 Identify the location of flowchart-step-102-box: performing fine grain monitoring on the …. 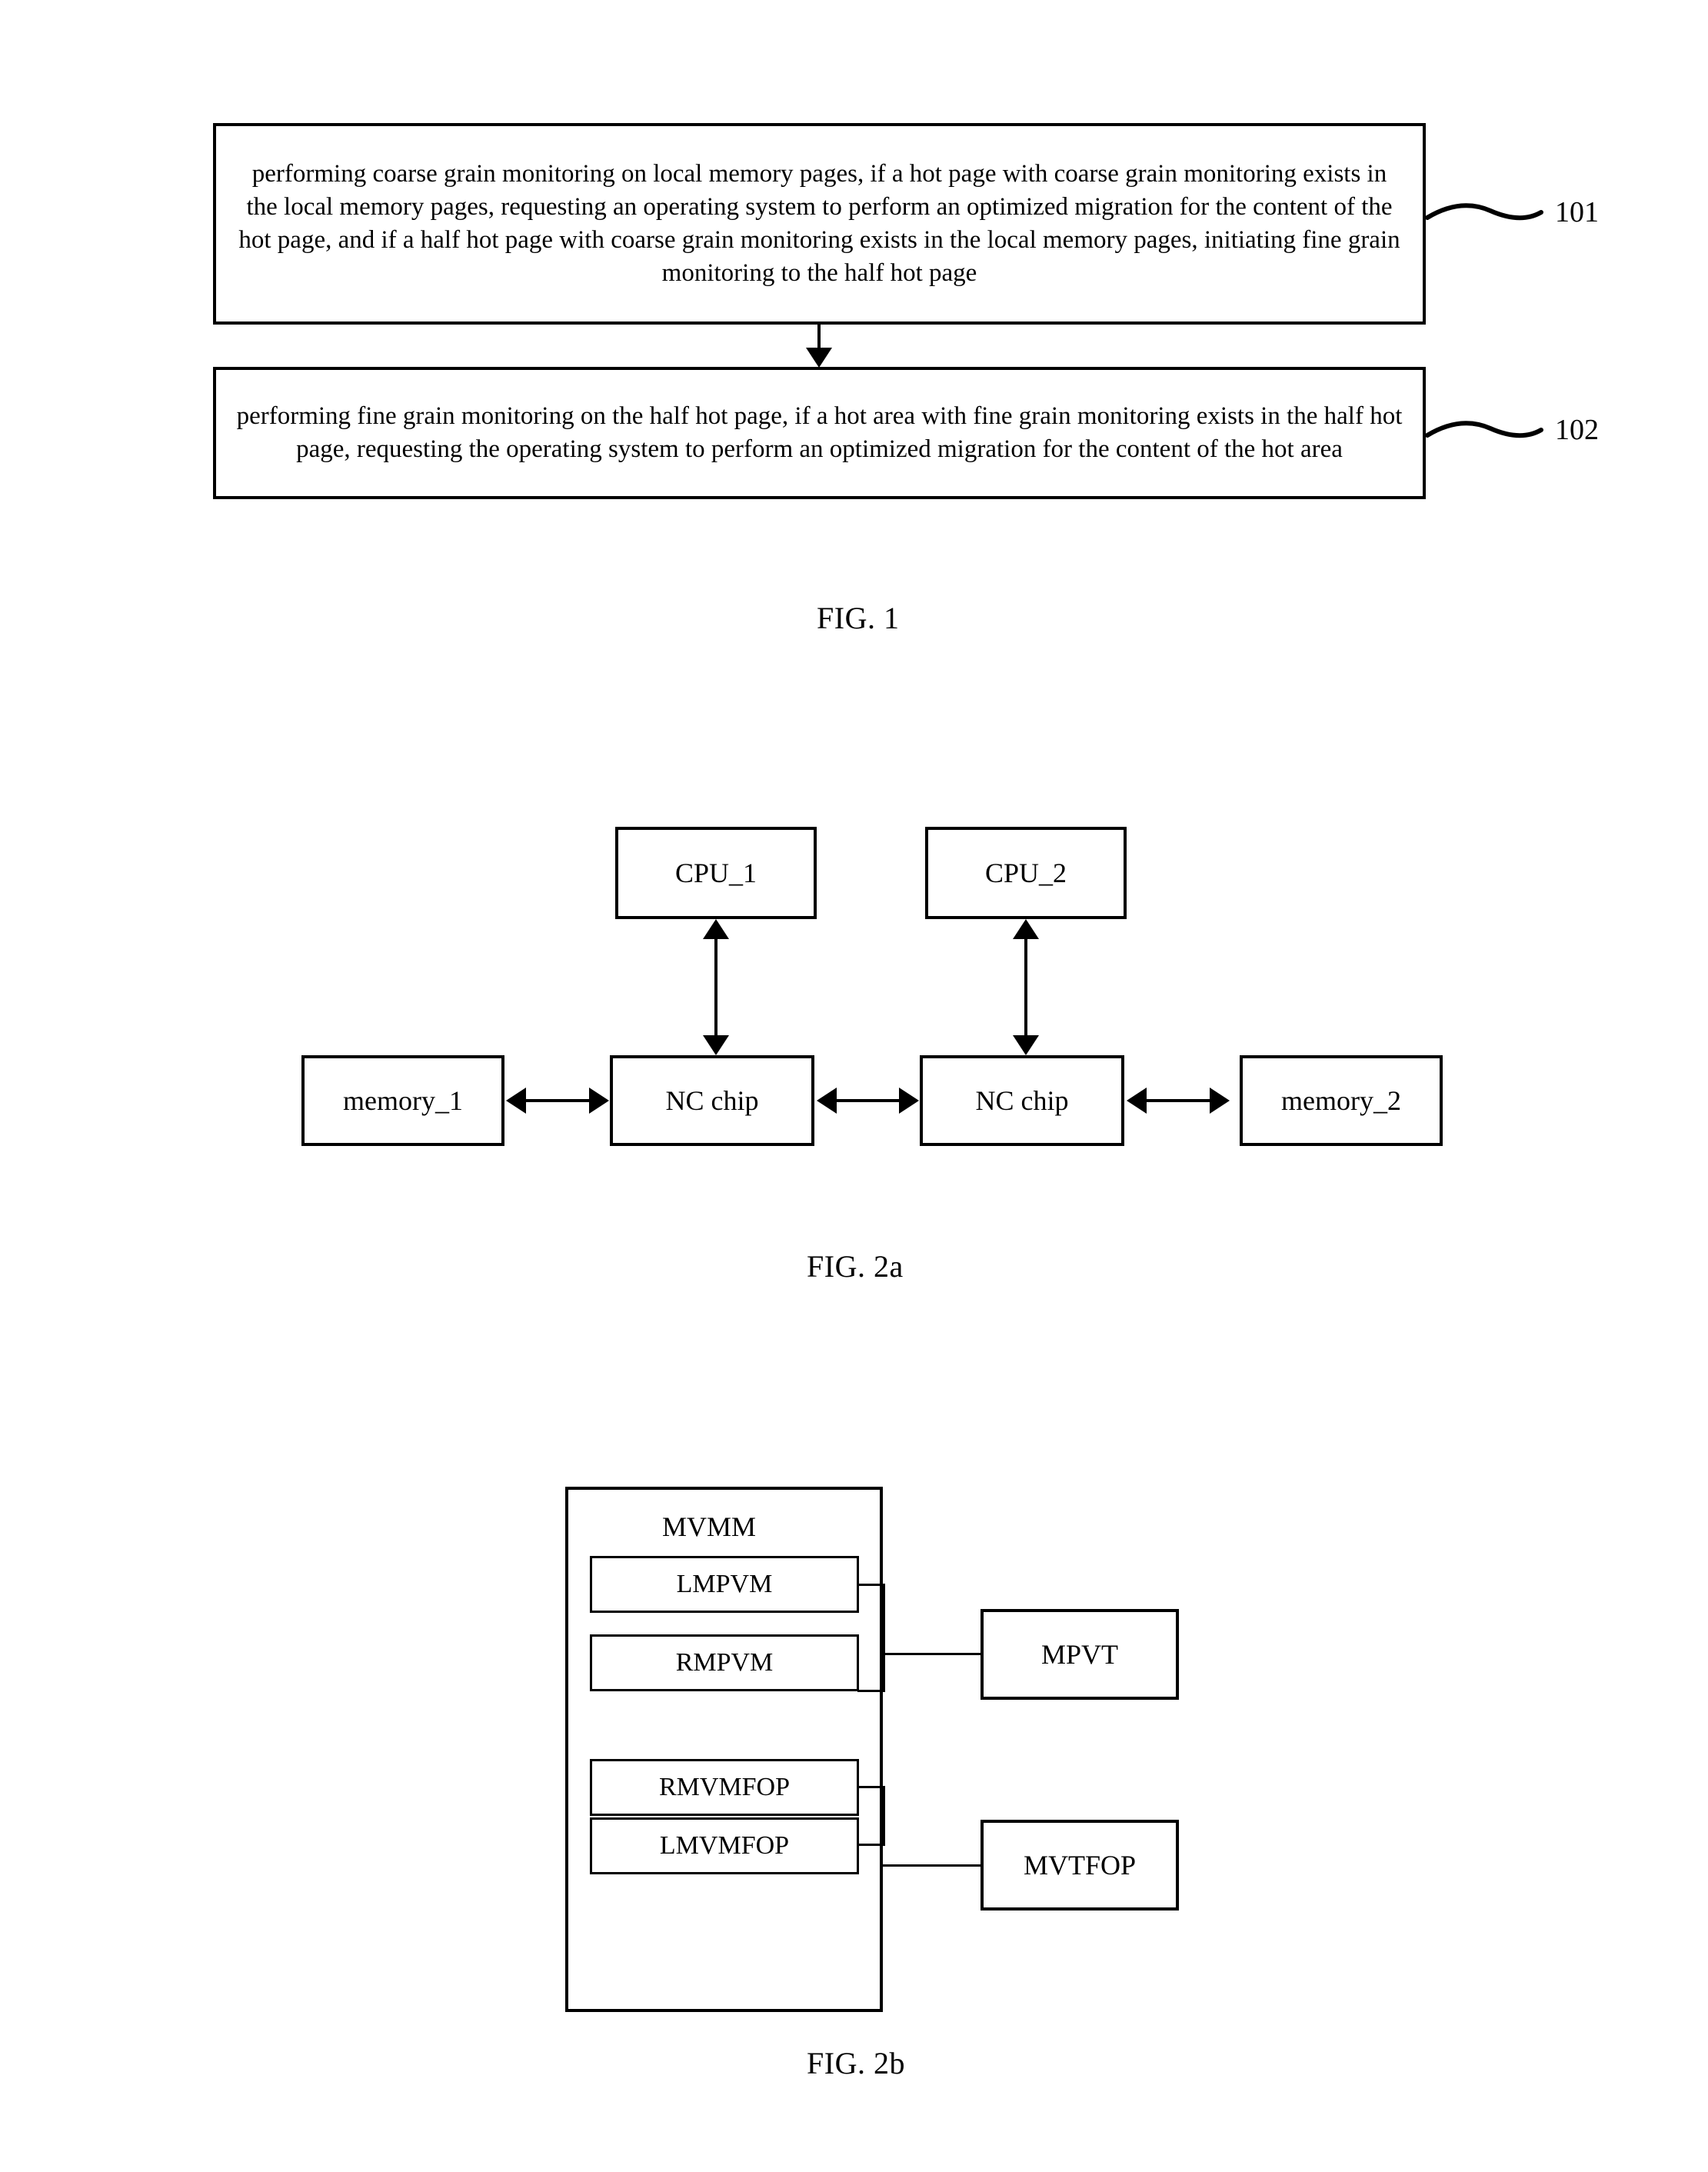
(820, 433).